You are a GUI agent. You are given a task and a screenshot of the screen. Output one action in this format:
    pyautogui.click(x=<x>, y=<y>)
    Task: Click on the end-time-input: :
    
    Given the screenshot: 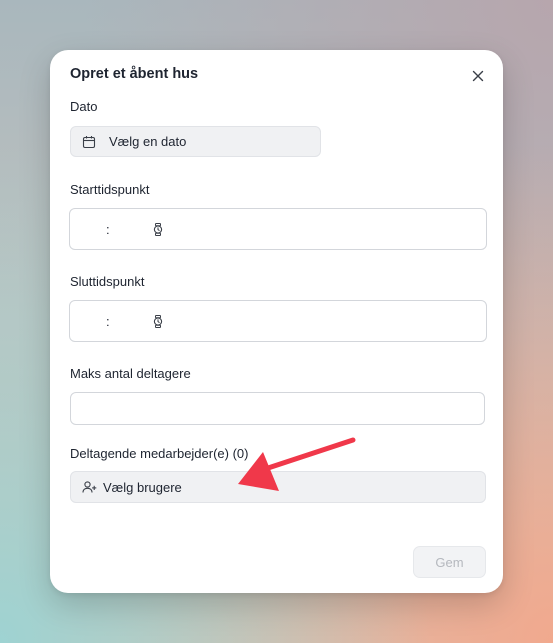 What is the action you would take?
    pyautogui.click(x=278, y=321)
    